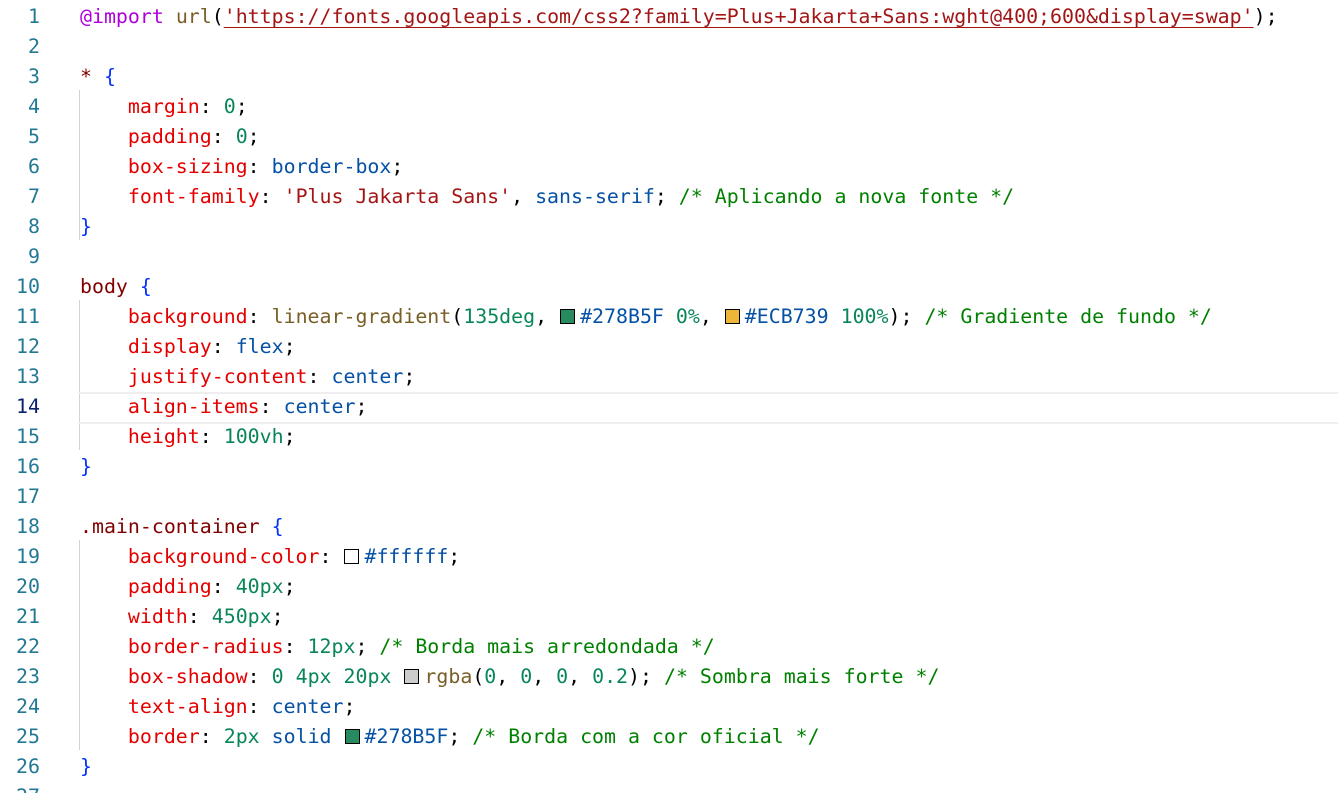  What do you see at coordinates (28, 556) in the screenshot?
I see `line-number: 19` at bounding box center [28, 556].